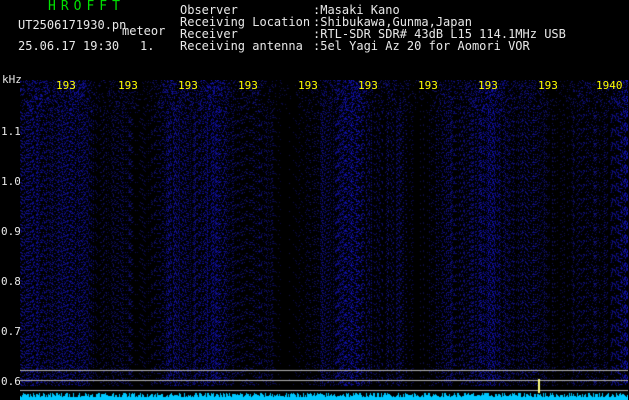 This screenshot has height=400, width=629. Describe the element at coordinates (11, 331) in the screenshot. I see `y-tick: 0.7` at that location.